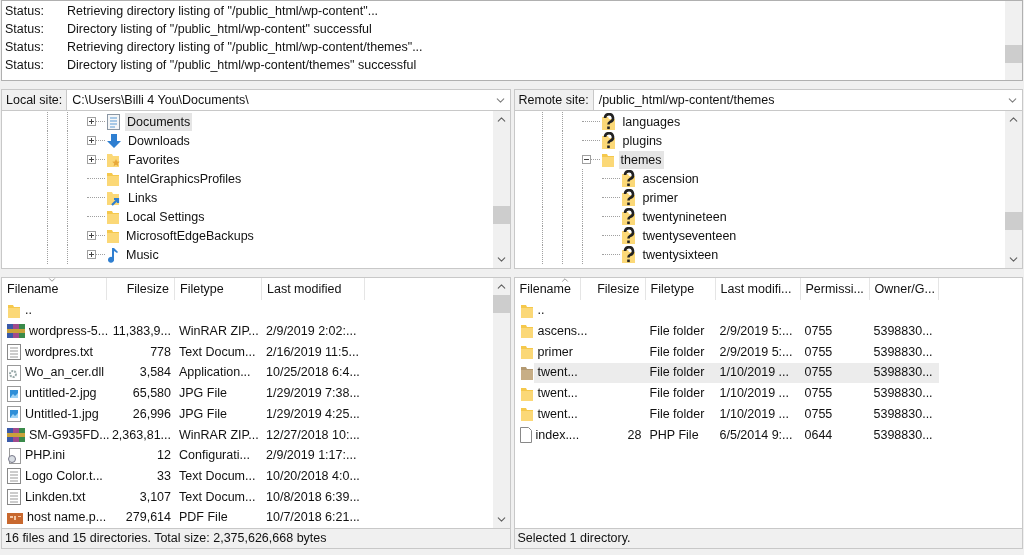 The width and height of the screenshot is (1024, 555). I want to click on file-row-name: Linkden.txt, so click(64, 497).